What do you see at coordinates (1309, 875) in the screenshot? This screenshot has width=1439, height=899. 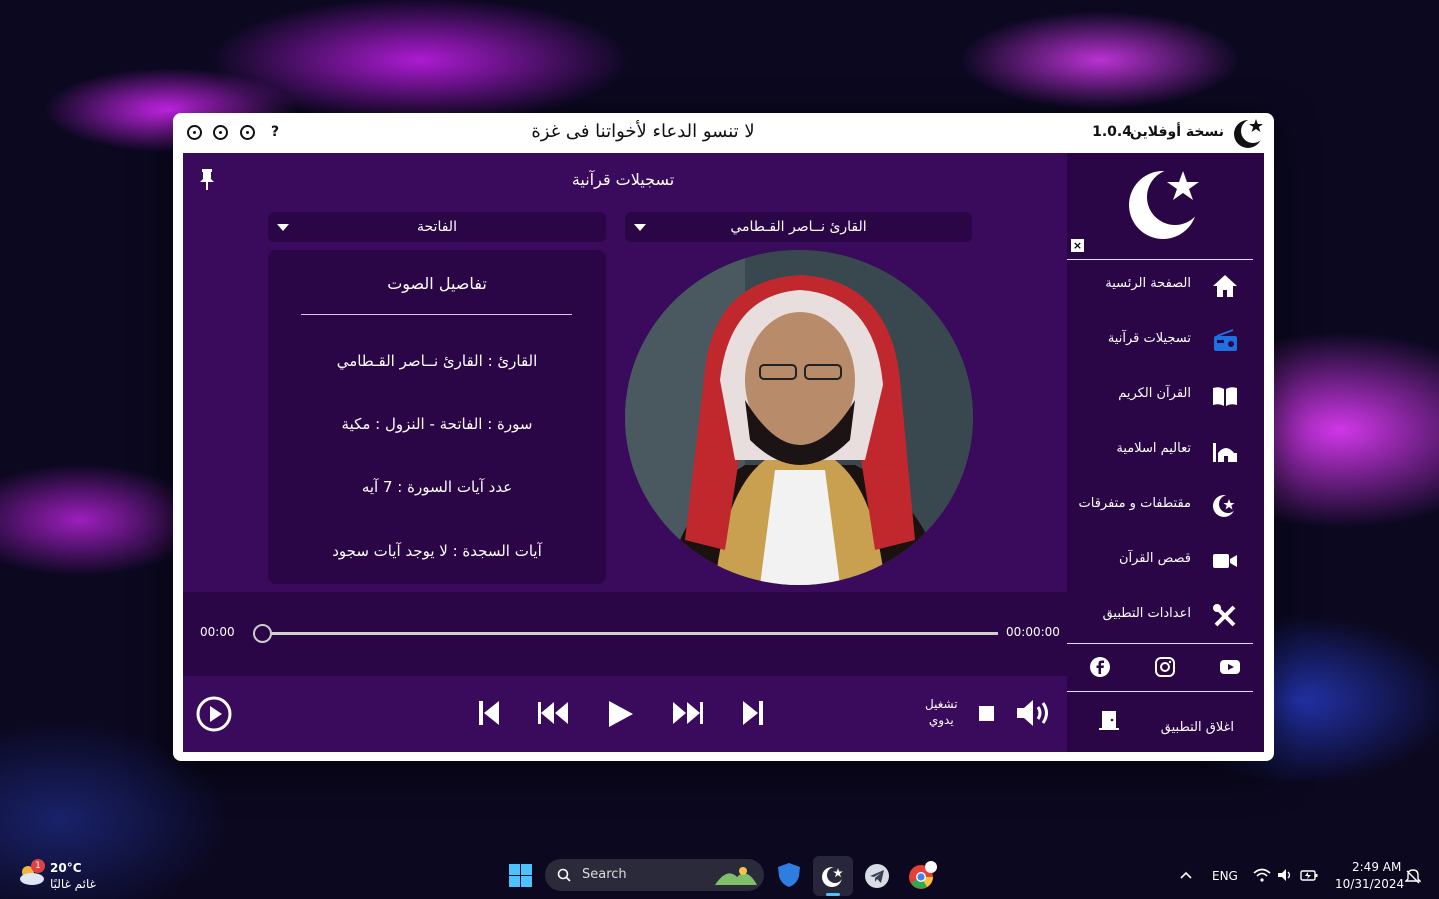 I see `battery-icon` at bounding box center [1309, 875].